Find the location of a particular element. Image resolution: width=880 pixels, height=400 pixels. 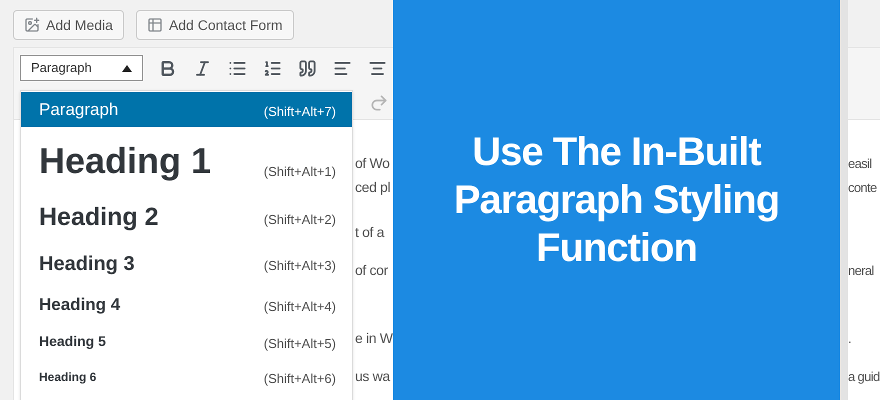

format-label: Heading 6 is located at coordinates (67, 377).